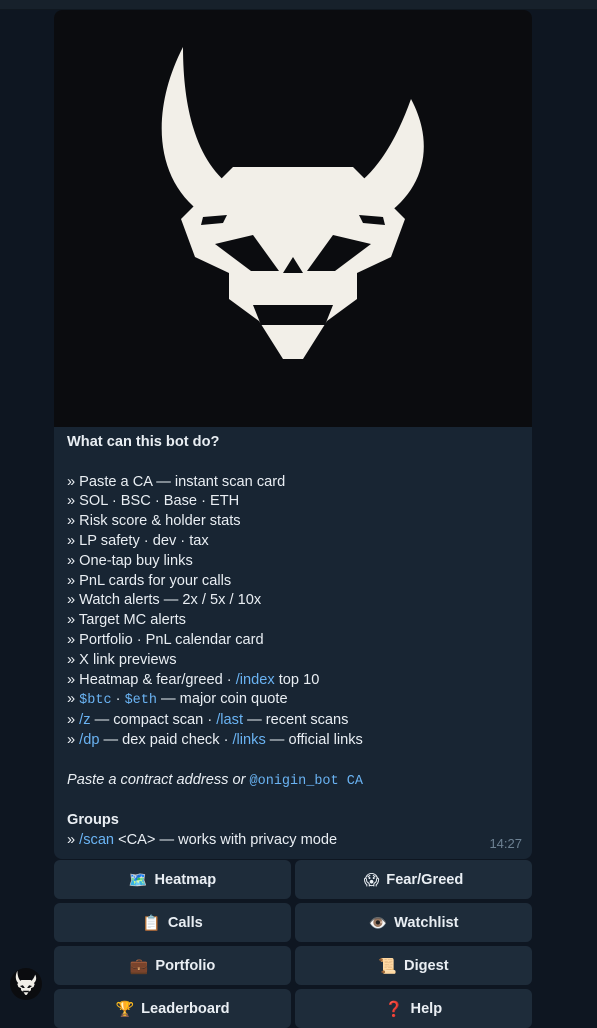 This screenshot has width=597, height=1028. Describe the element at coordinates (151, 923) in the screenshot. I see `clipboard-icon: 📋` at that location.